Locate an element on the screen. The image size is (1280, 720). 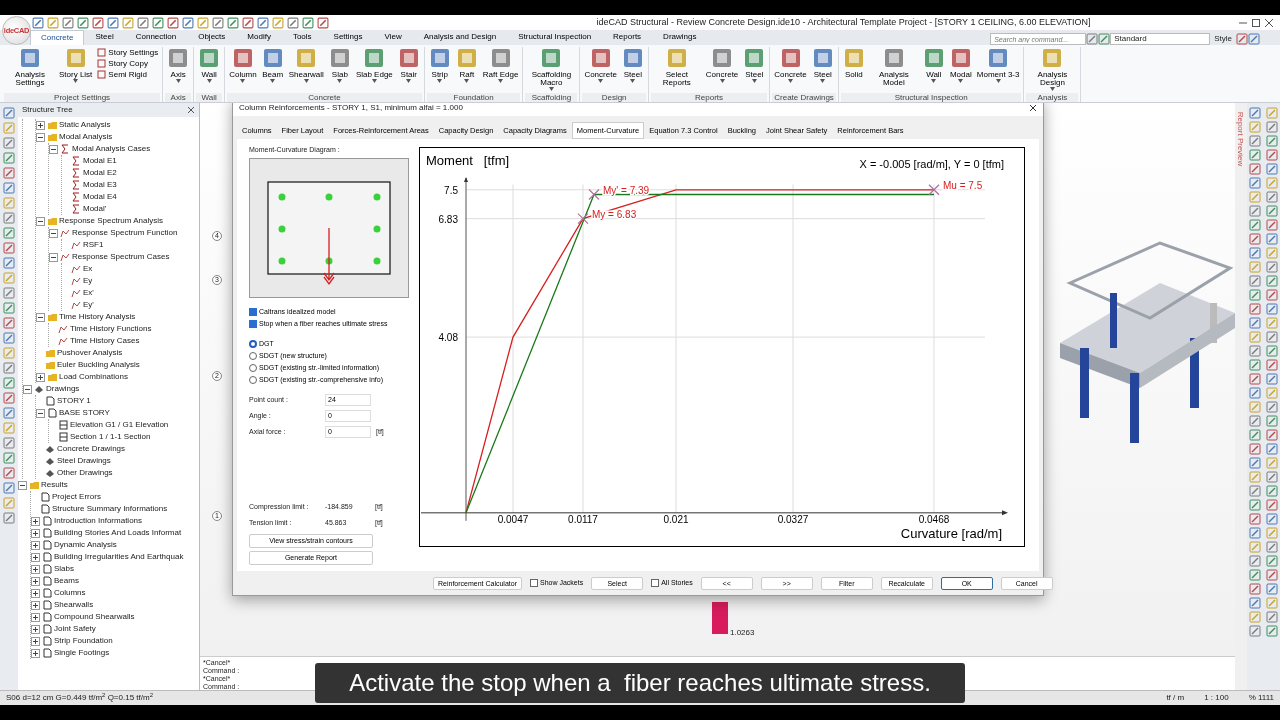
tree-item: STORY 1 is located at coordinates (74, 401).